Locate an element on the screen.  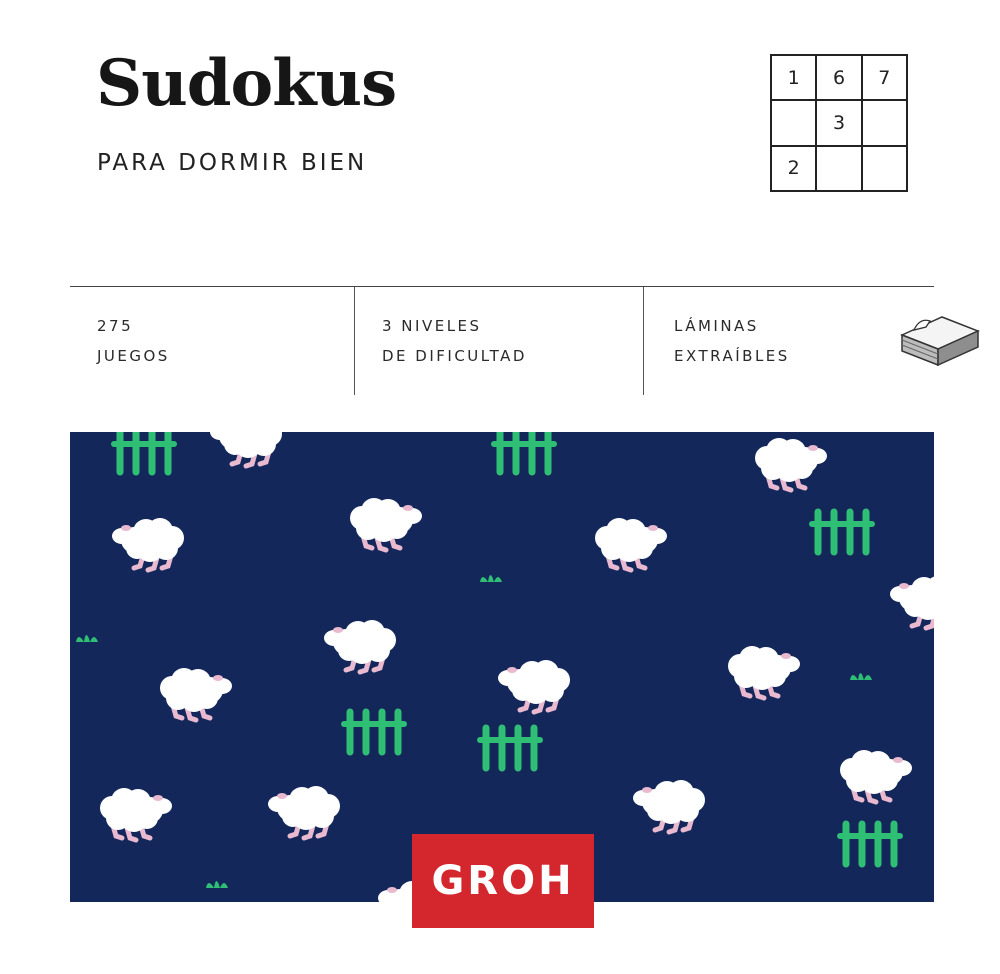
feature-games-count: 275 JUEGOS is located at coordinates (212, 341).